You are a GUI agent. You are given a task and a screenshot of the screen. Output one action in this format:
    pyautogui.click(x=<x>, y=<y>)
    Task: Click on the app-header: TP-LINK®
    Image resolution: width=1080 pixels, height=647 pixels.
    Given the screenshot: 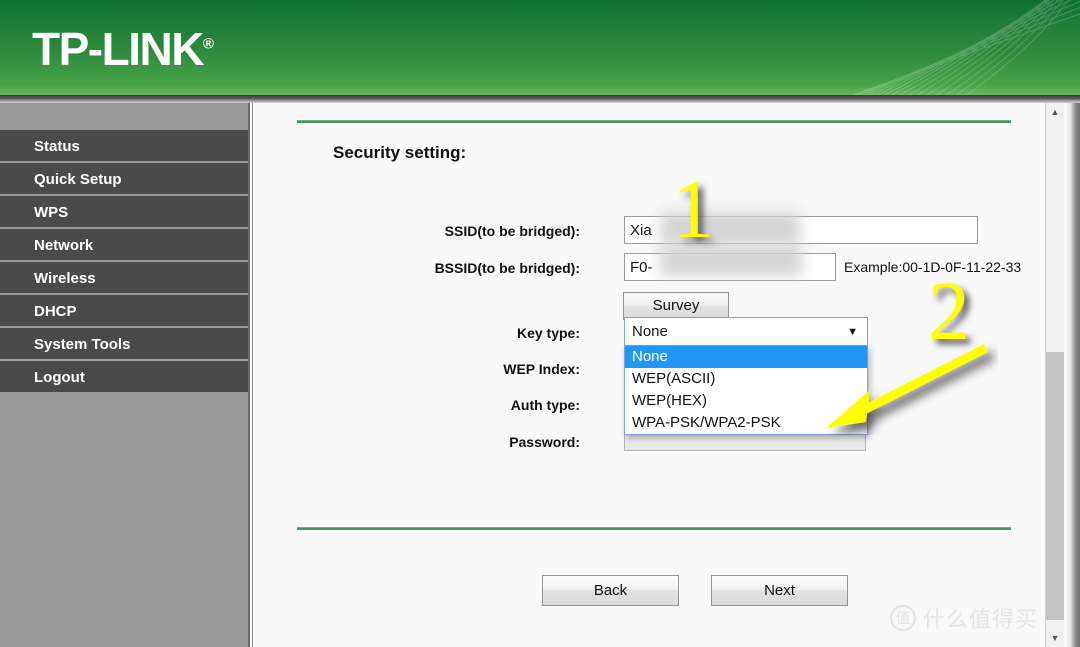 What is the action you would take?
    pyautogui.click(x=540, y=47)
    